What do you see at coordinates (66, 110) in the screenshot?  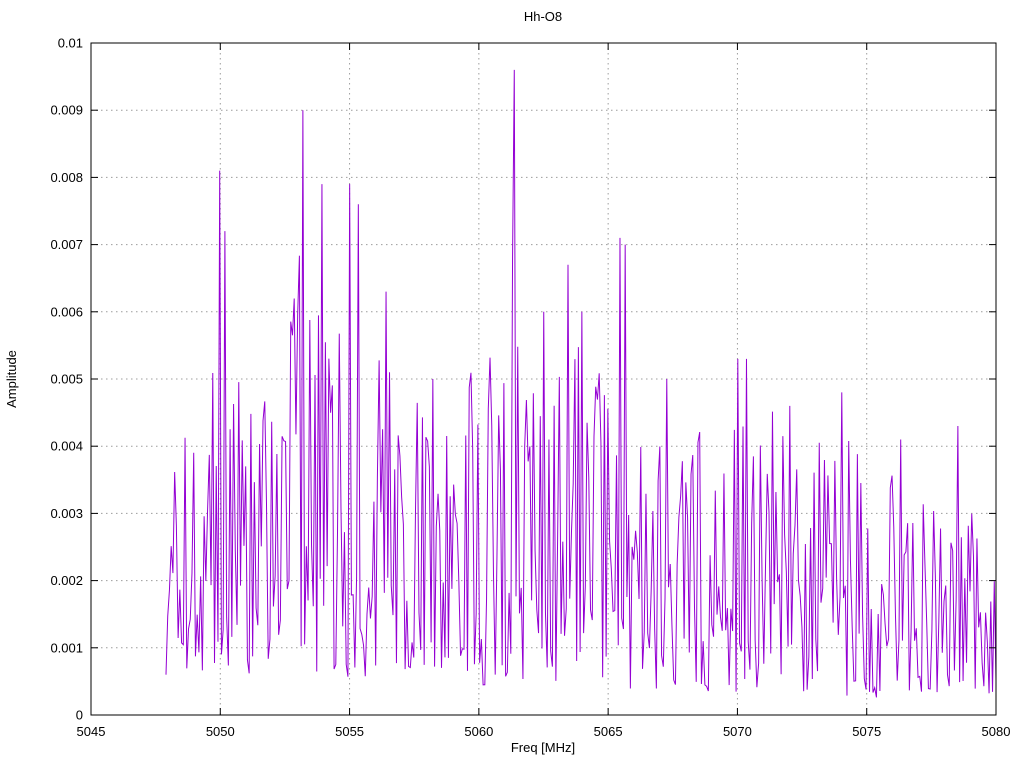 I see `y-tick-label: 0.009` at bounding box center [66, 110].